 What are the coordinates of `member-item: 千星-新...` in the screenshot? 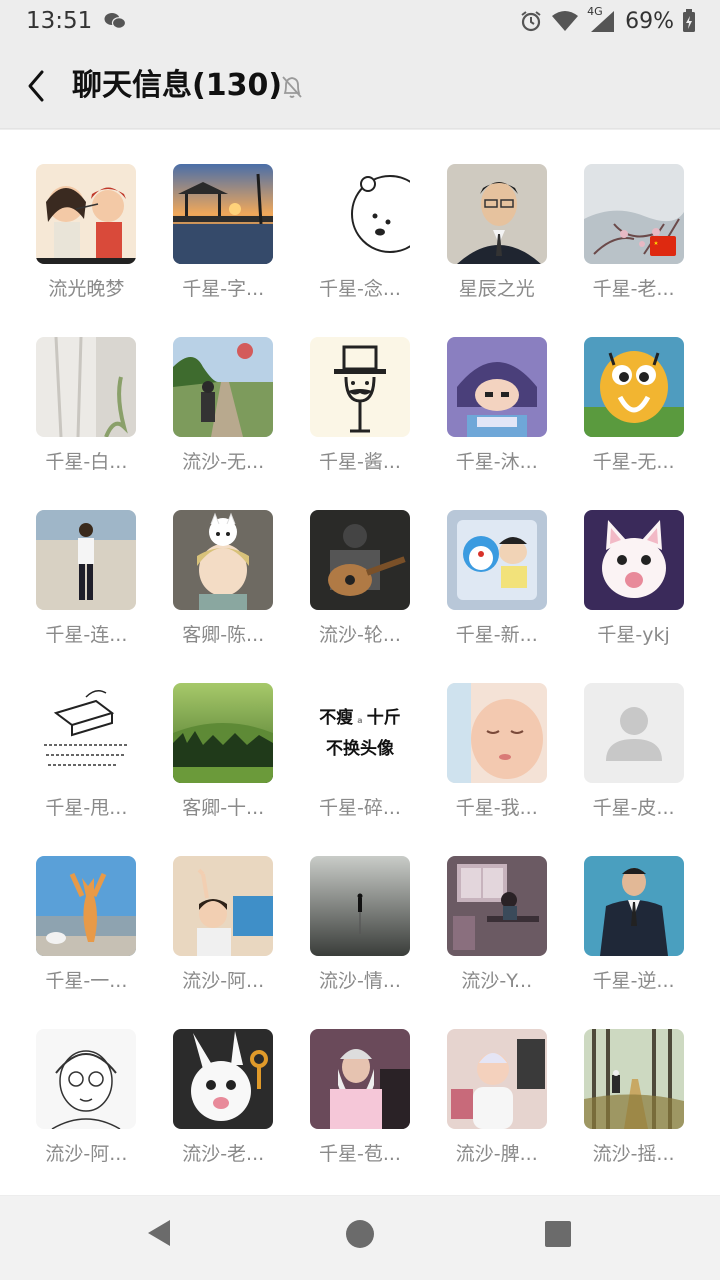 It's located at (496, 596).